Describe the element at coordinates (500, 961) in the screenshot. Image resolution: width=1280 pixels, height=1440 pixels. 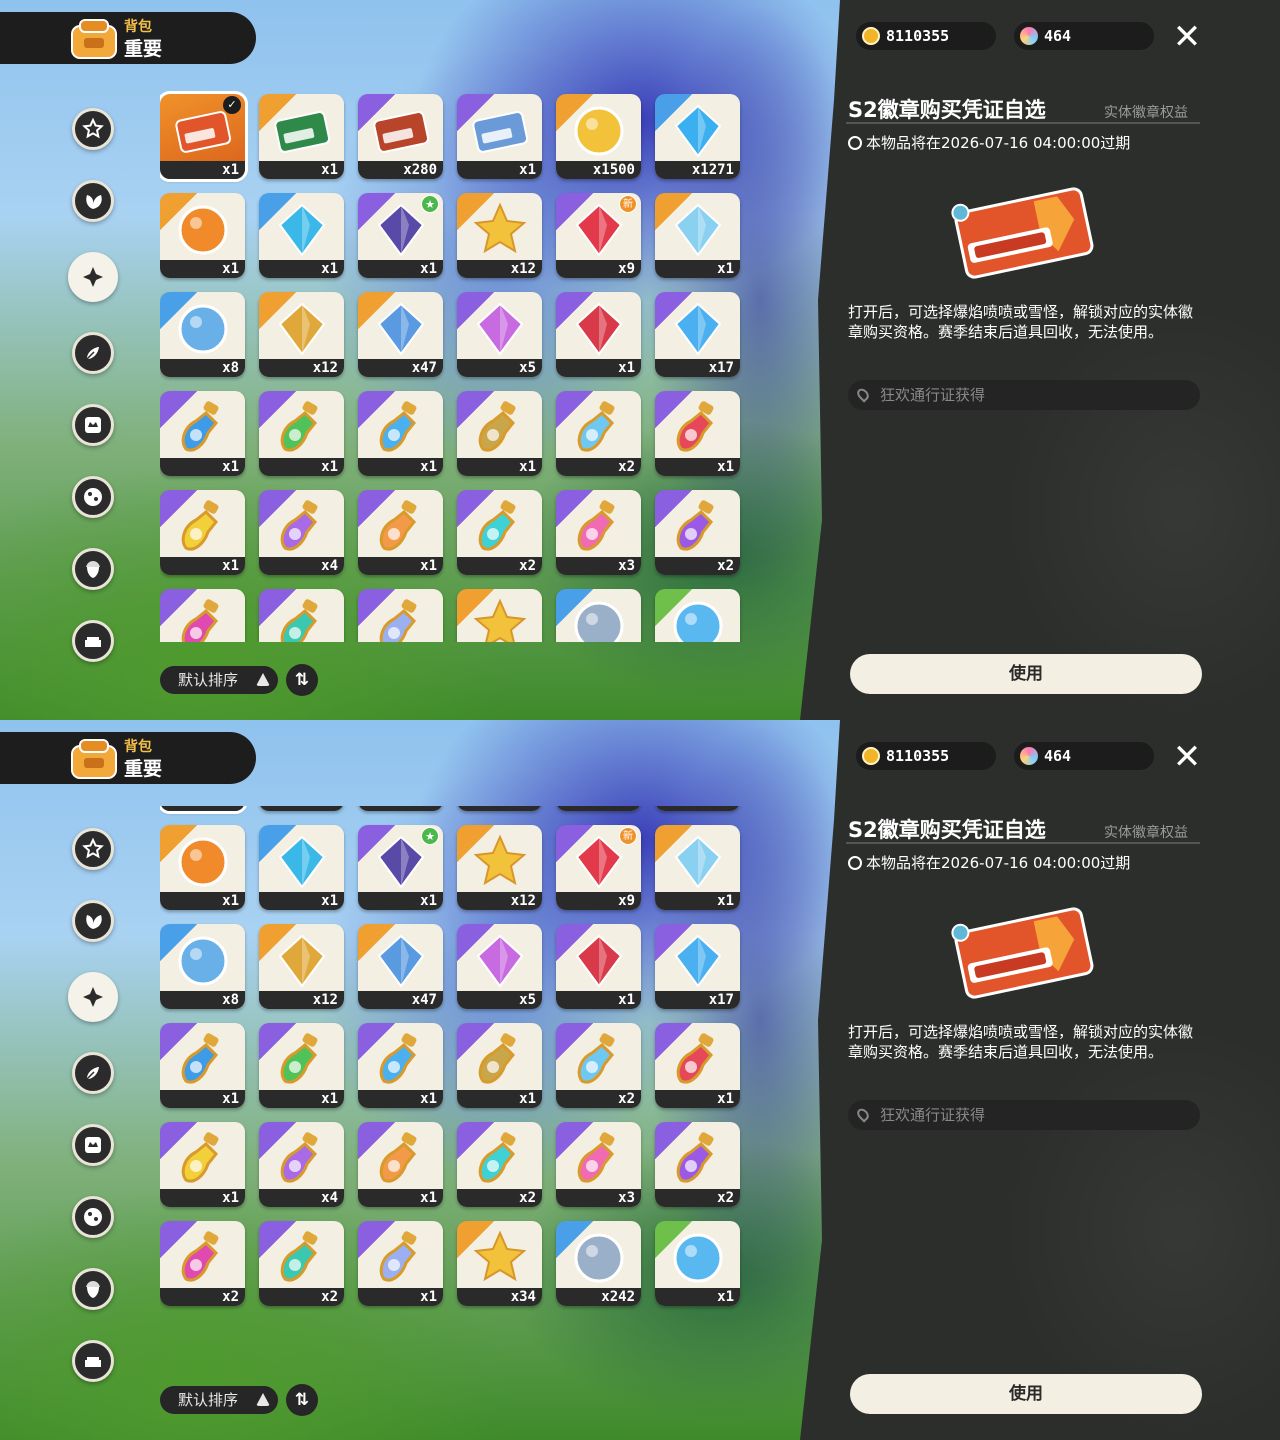
I see `rainbow-flask-icon` at that location.